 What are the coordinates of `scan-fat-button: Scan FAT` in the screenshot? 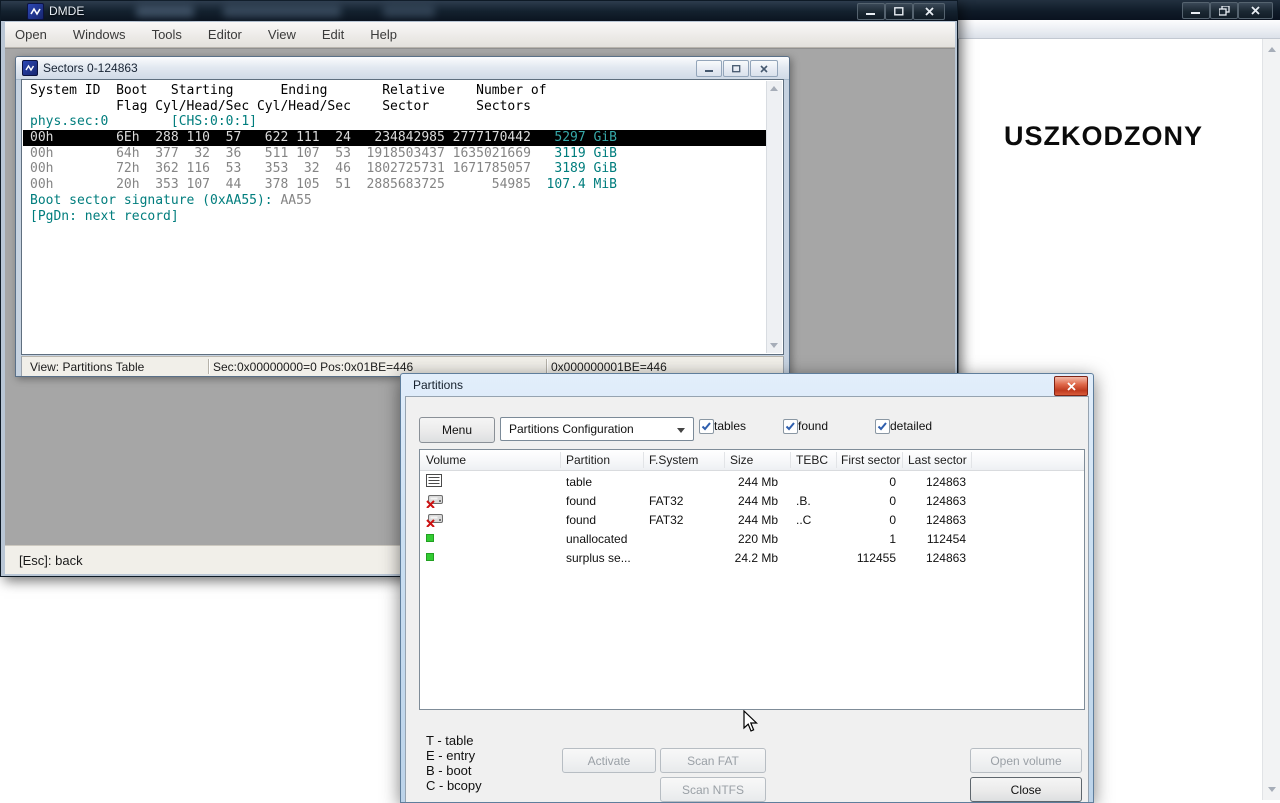 It's located at (713, 760).